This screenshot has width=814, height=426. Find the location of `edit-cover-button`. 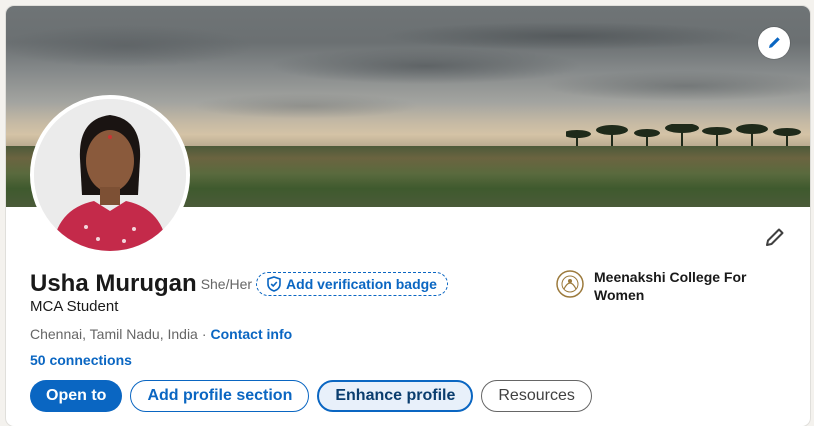

edit-cover-button is located at coordinates (774, 43).